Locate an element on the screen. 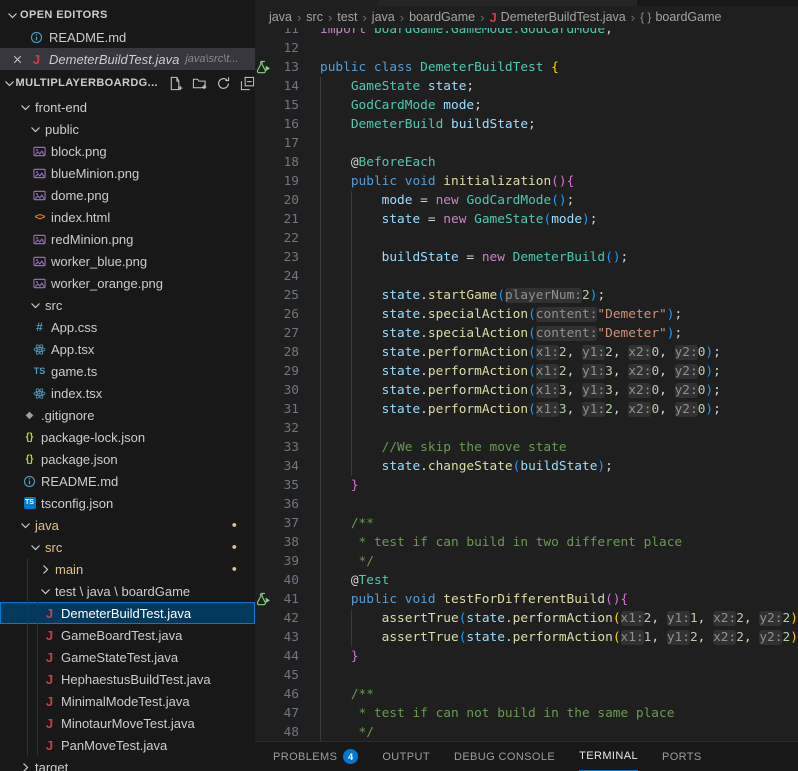  breadcrumb-item-boardgame: boardGame is located at coordinates (442, 17).